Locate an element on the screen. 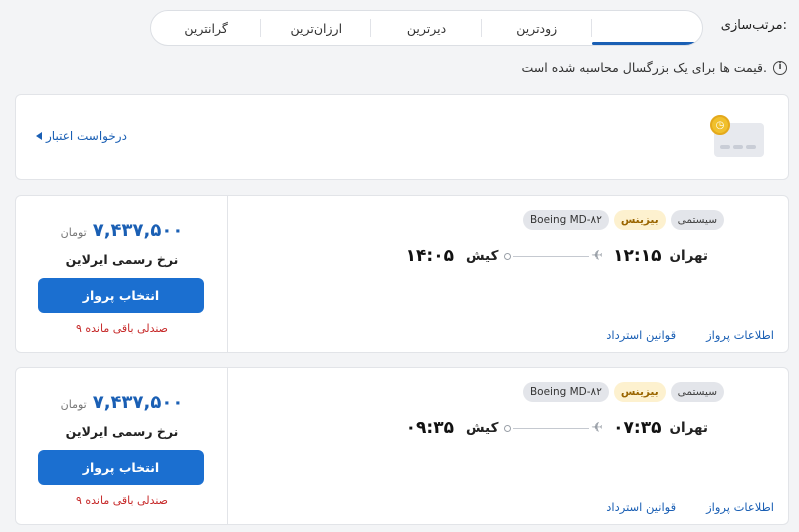 This screenshot has width=799, height=532. credit-card-icon: ◷ is located at coordinates (737, 136).